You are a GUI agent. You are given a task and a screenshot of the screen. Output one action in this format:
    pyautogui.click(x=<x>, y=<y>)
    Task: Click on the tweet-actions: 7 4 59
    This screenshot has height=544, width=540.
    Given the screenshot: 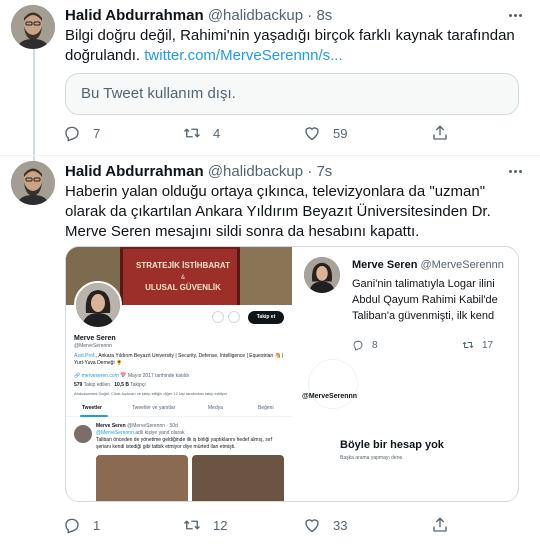 What is the action you would take?
    pyautogui.click(x=263, y=133)
    